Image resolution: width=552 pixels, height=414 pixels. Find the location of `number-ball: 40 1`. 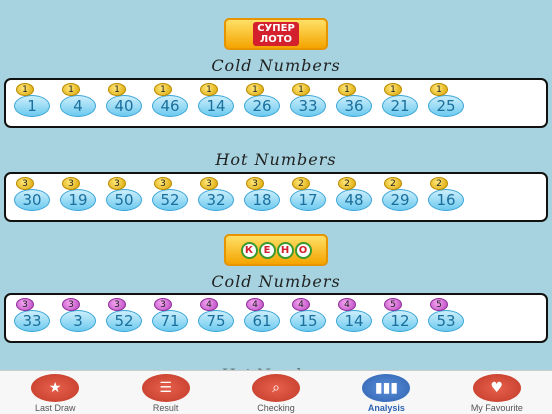

number-ball: 40 1 is located at coordinates (124, 100).